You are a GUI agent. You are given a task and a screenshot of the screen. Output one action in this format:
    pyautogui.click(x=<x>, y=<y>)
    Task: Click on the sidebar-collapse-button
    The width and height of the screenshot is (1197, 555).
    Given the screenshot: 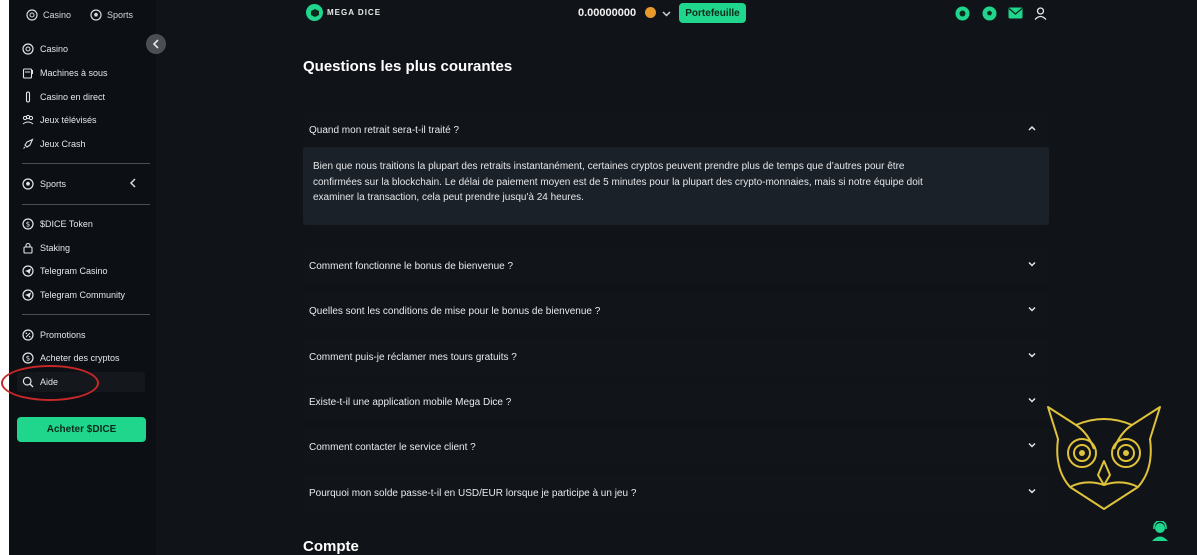 What is the action you would take?
    pyautogui.click(x=156, y=44)
    